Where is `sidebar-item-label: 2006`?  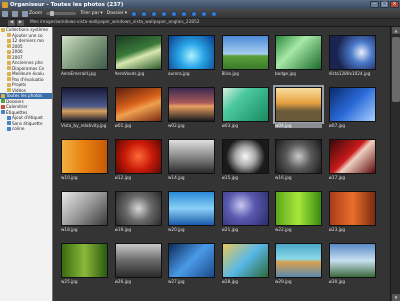 sidebar-item-label: 2006 is located at coordinates (17, 52).